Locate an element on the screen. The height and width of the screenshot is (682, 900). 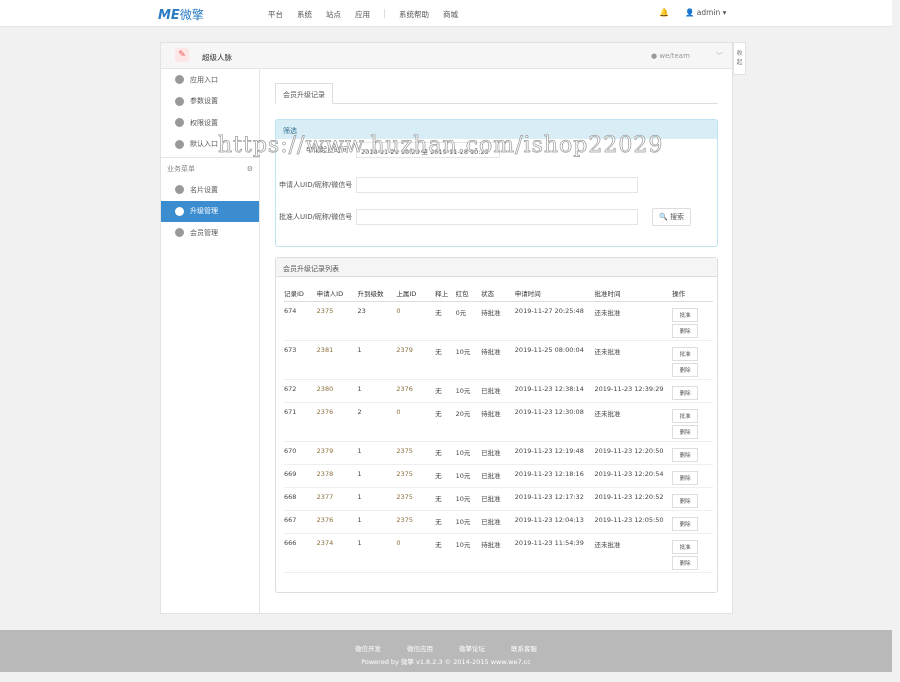
sidebar-item-members: 会员管理 is located at coordinates (210, 233).